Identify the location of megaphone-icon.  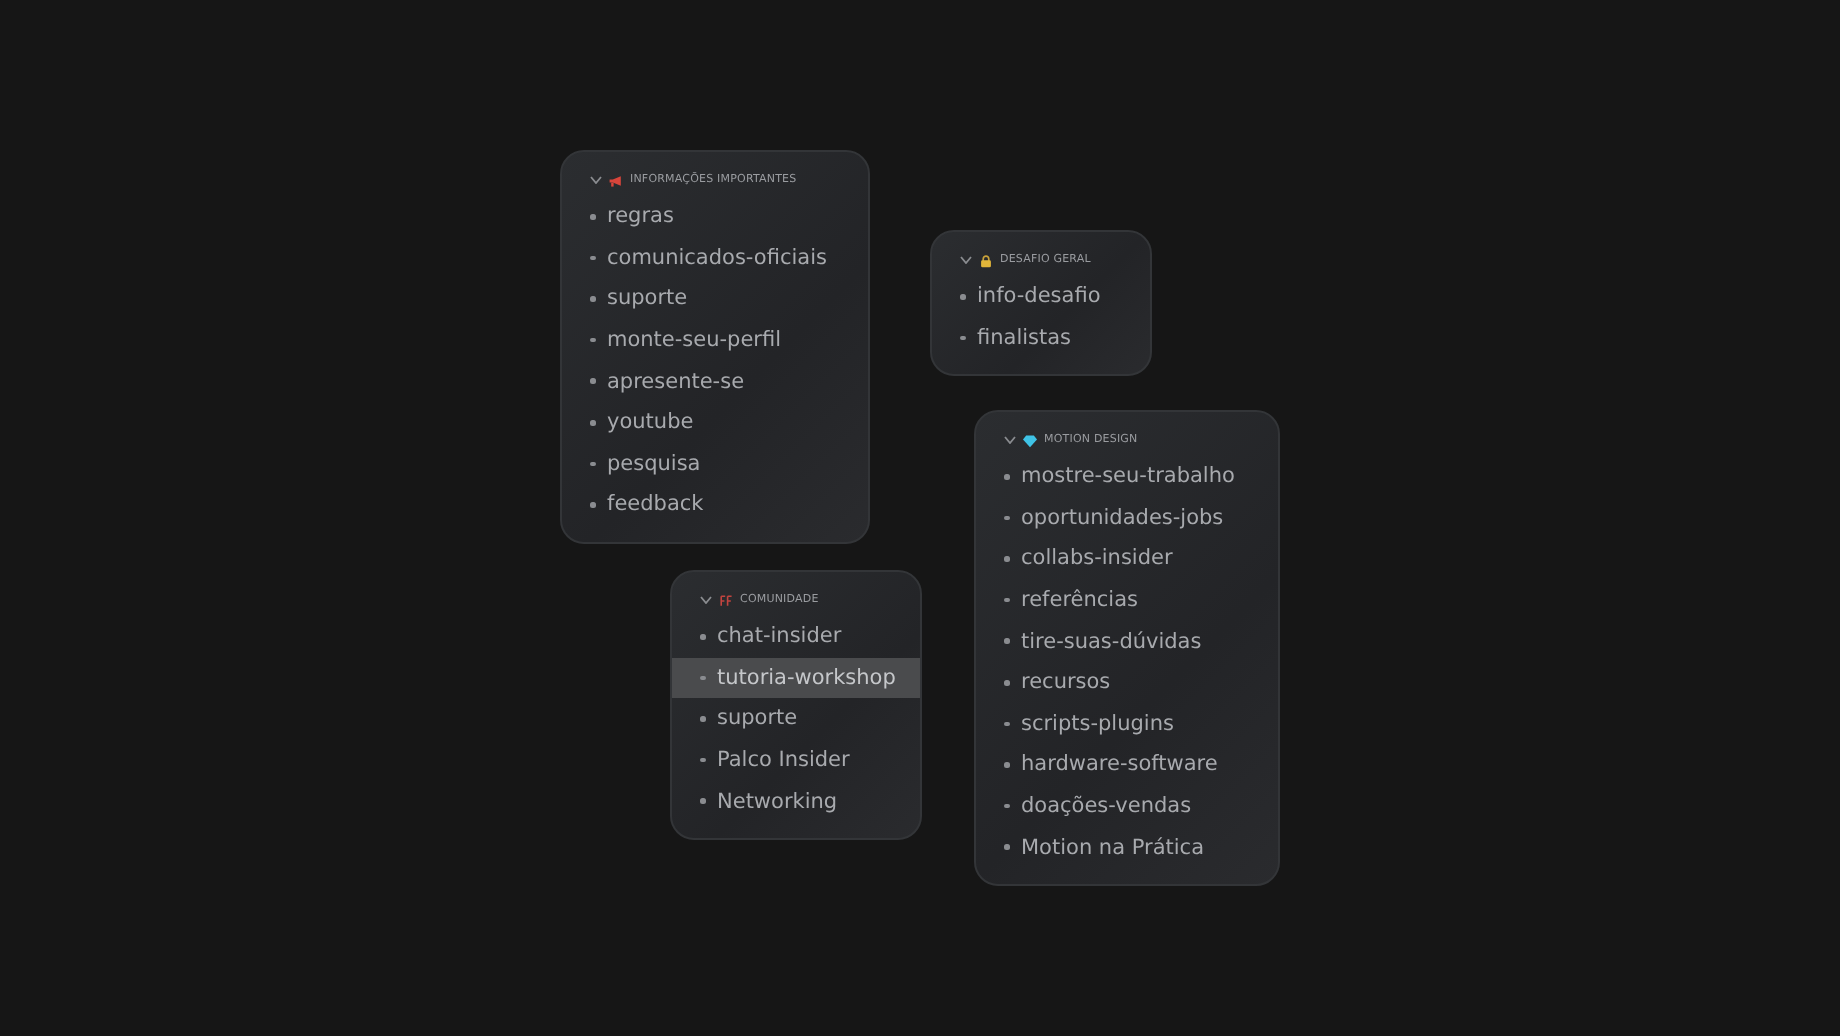
(616, 180).